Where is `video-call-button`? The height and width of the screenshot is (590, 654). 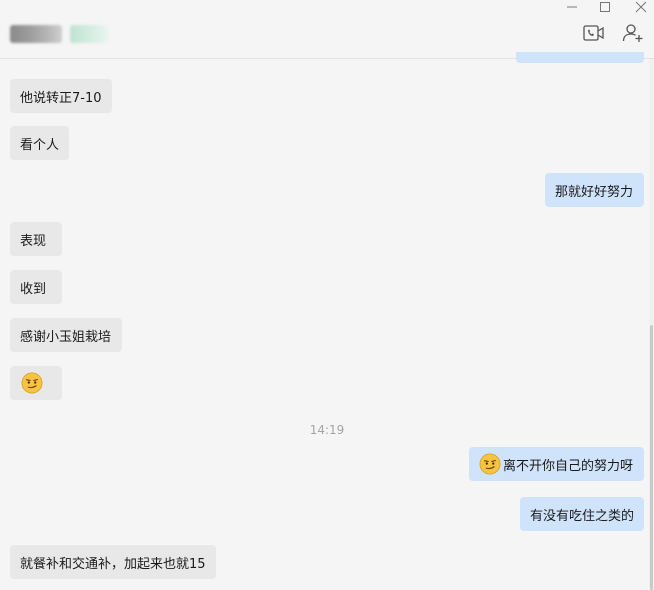
video-call-button is located at coordinates (594, 33).